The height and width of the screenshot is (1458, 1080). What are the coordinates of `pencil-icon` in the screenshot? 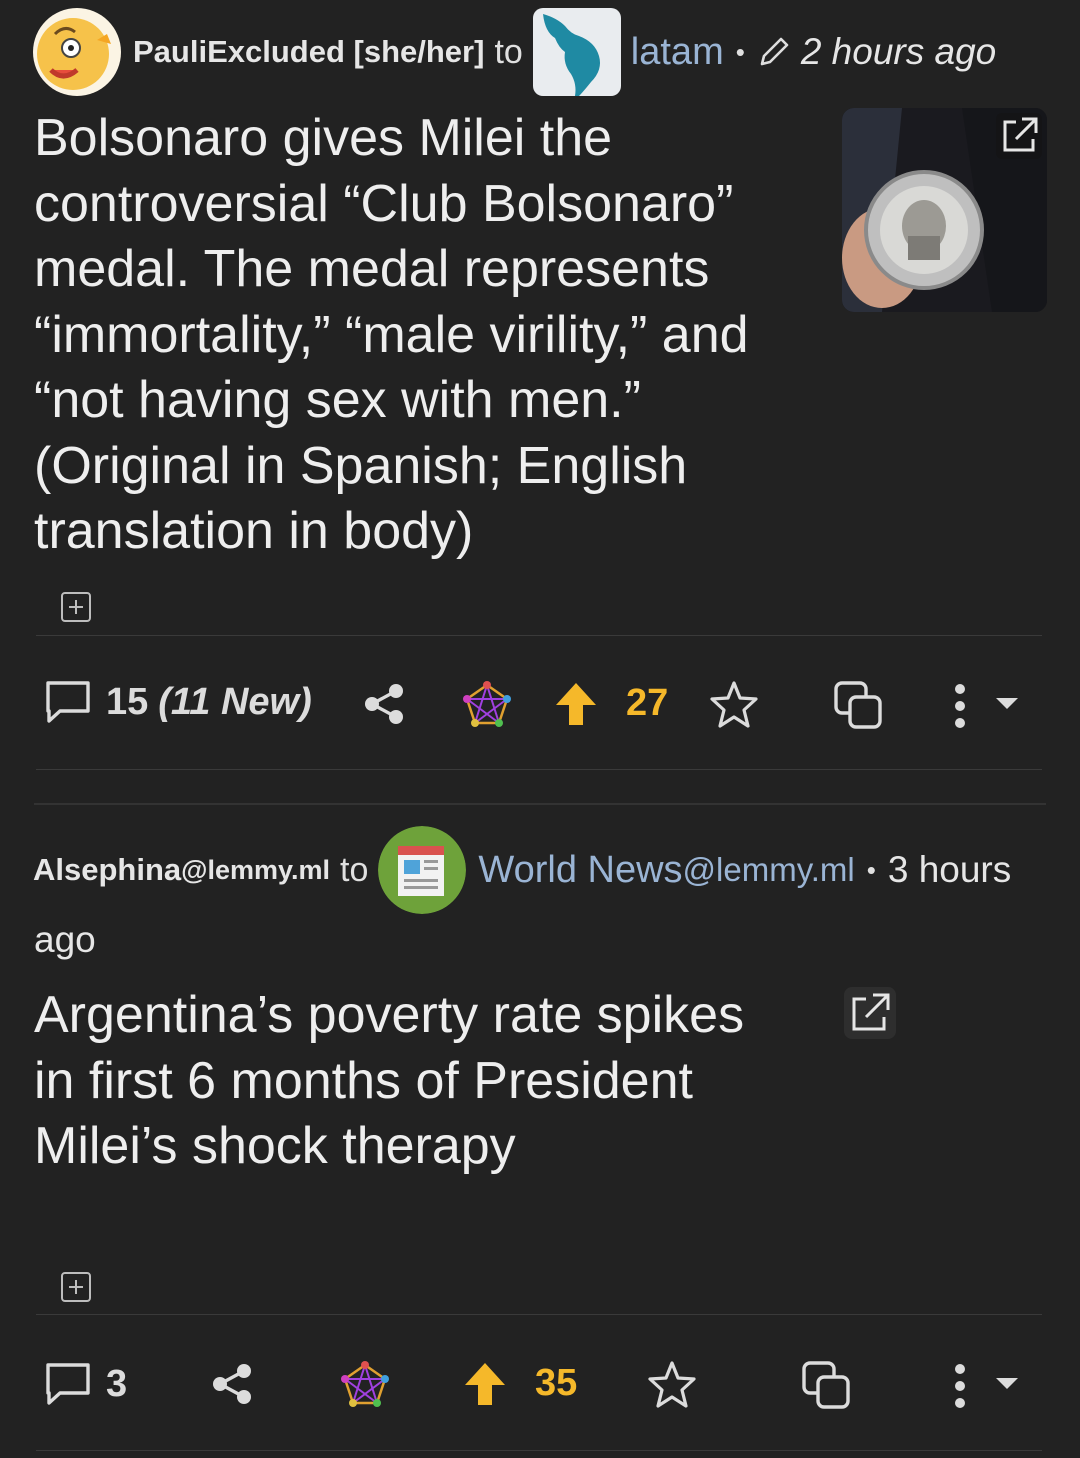 It's located at (774, 52).